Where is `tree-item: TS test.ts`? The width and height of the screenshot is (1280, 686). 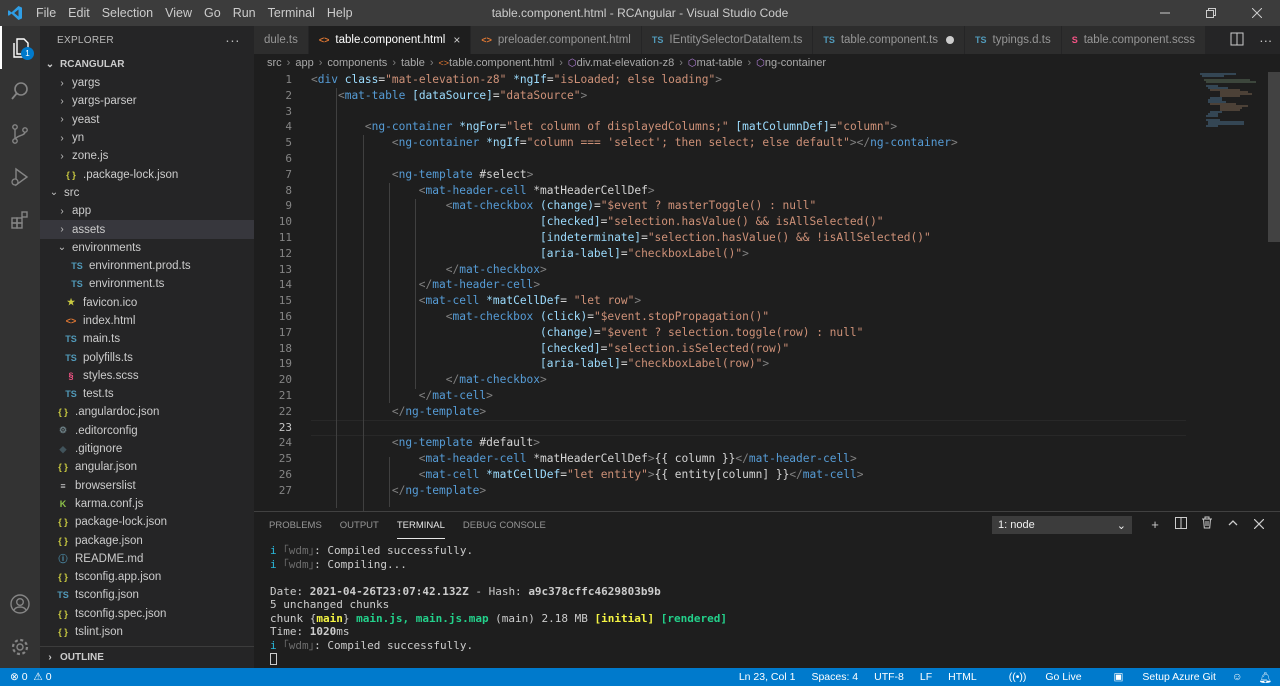
tree-item: TS test.ts is located at coordinates (147, 394).